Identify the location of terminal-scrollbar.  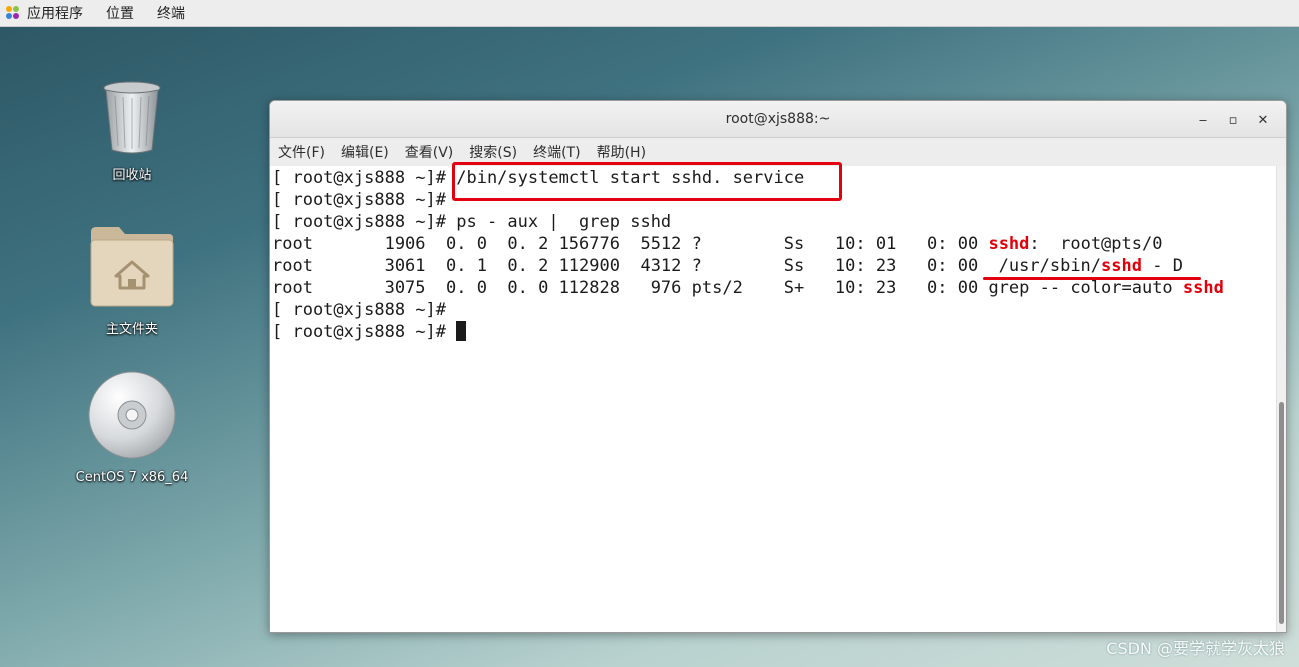
(1281, 399).